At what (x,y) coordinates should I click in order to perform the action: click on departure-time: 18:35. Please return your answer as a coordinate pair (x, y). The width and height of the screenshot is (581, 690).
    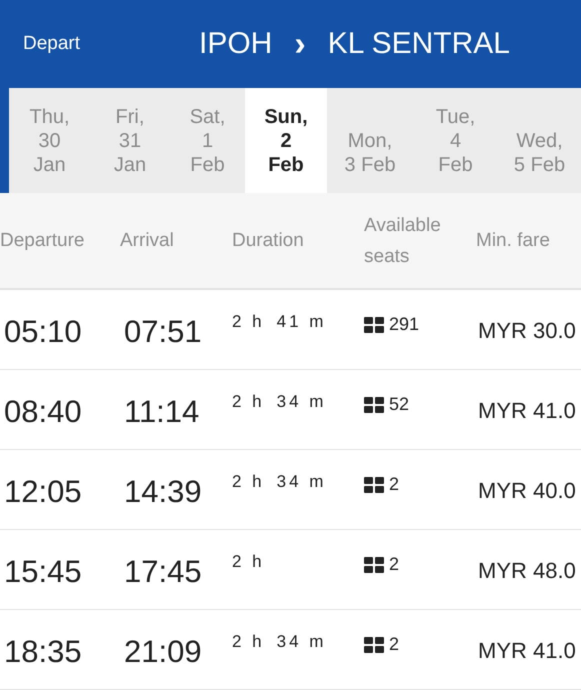
    Looking at the image, I should click on (43, 652).